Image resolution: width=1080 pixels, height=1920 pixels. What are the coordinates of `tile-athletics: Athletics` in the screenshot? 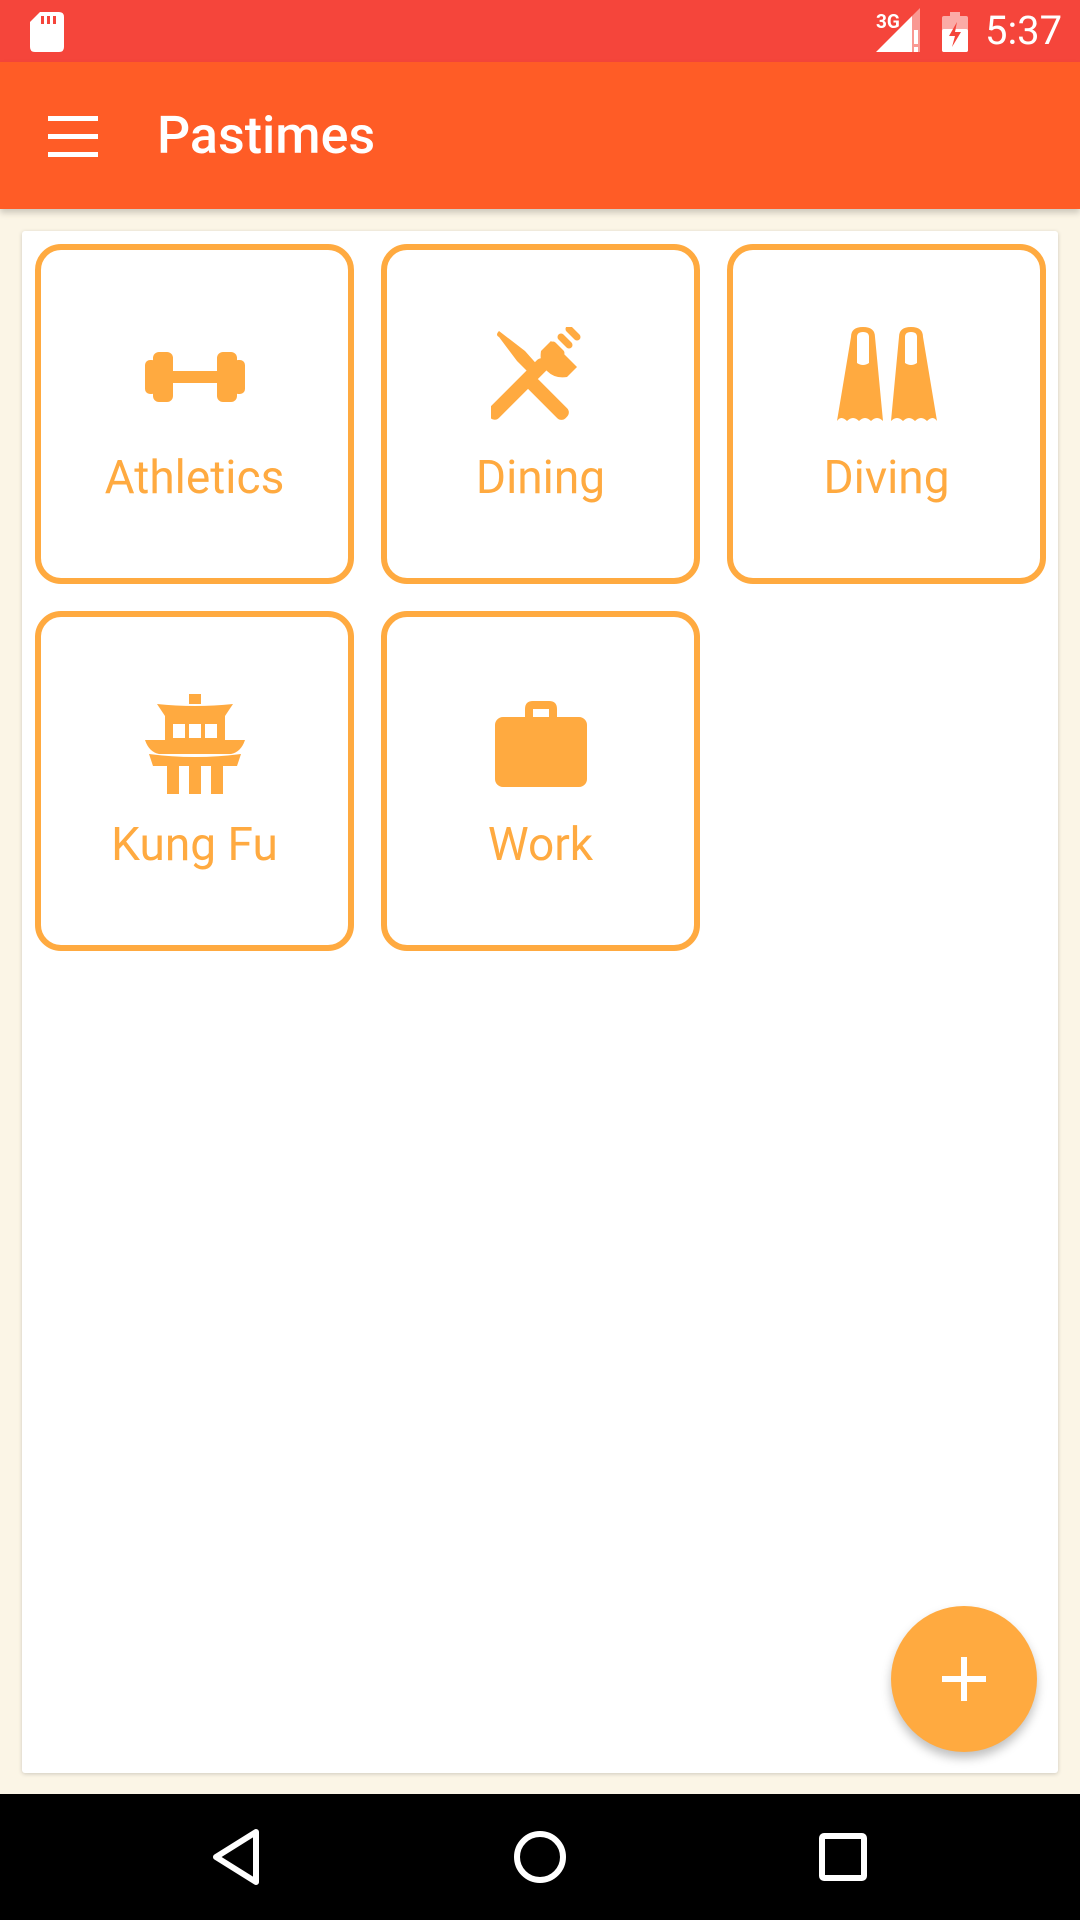 It's located at (194, 414).